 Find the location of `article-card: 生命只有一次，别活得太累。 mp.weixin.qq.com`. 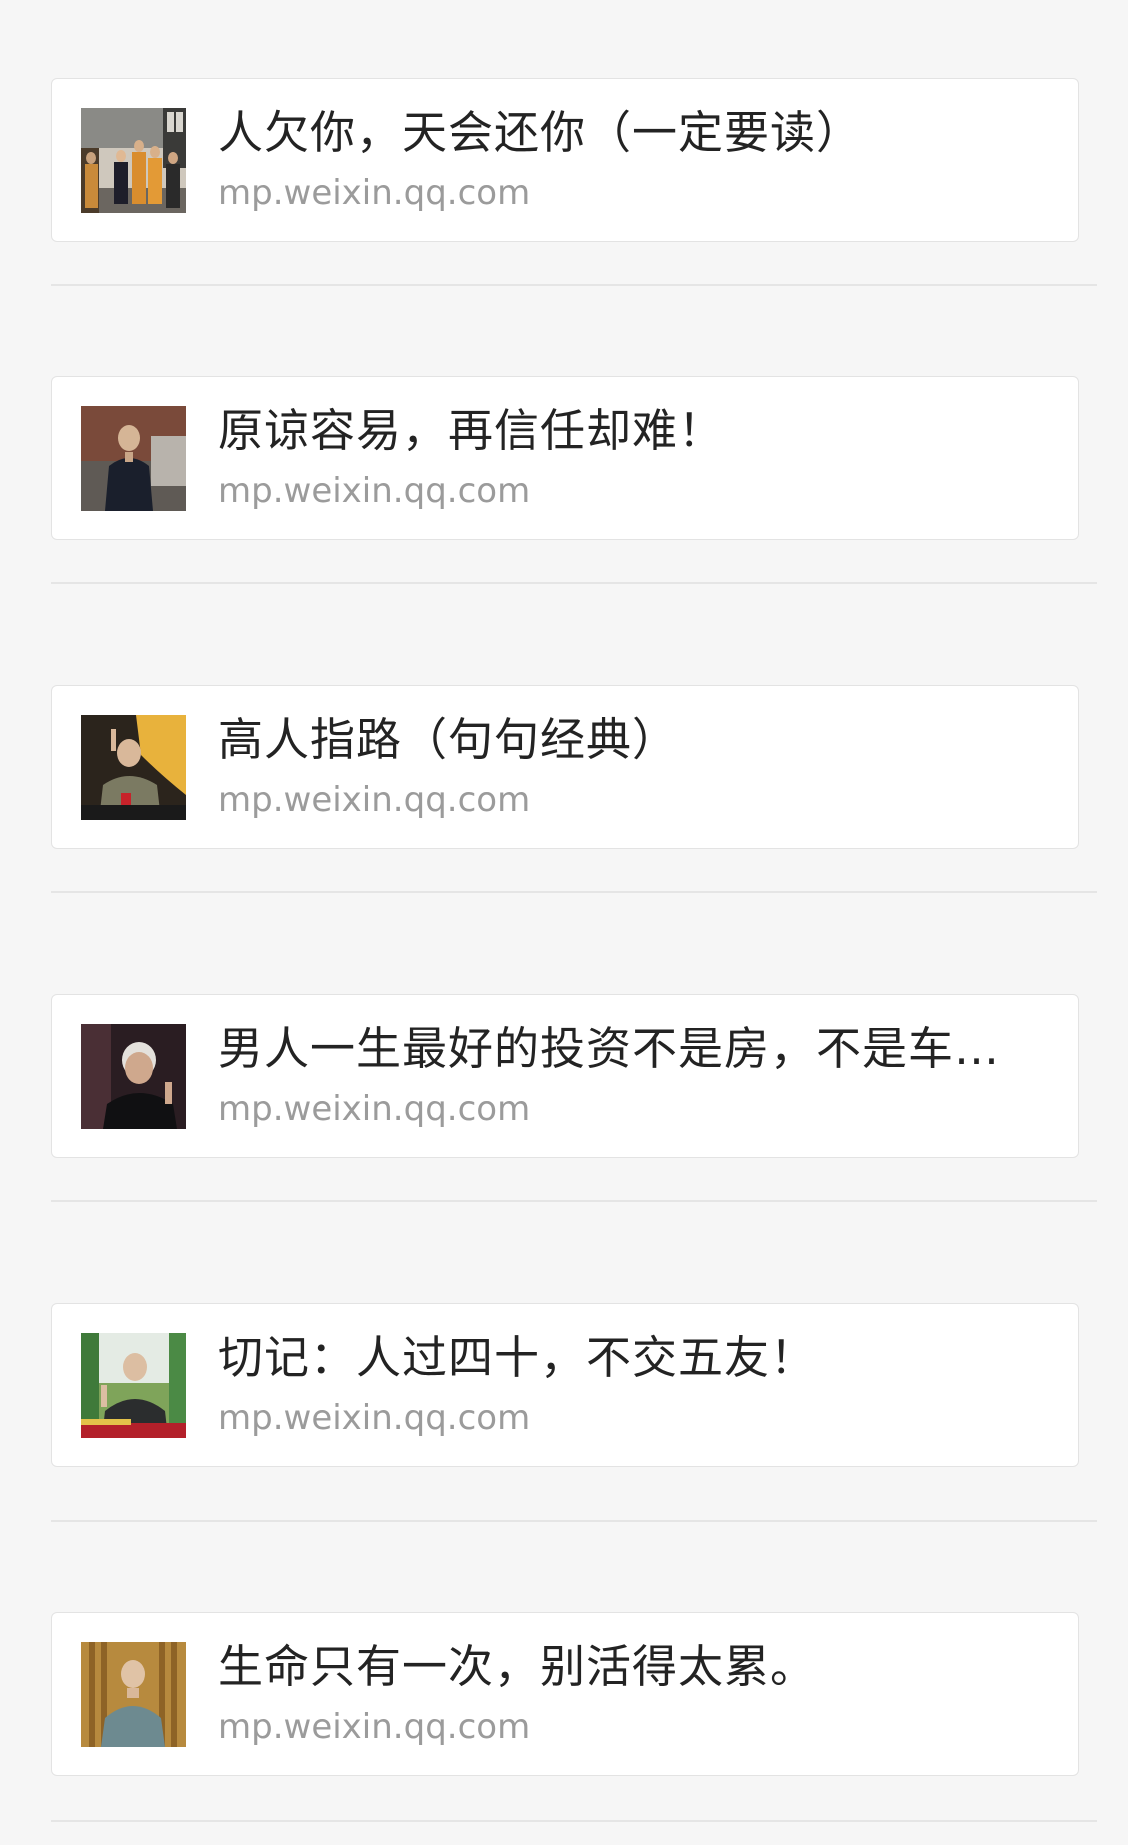

article-card: 生命只有一次，别活得太累。 mp.weixin.qq.com is located at coordinates (565, 1694).